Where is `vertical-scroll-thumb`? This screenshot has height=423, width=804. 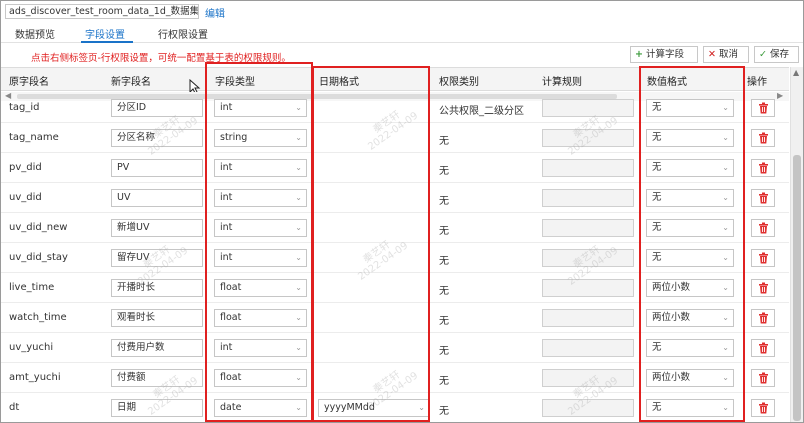
vertical-scroll-thumb is located at coordinates (797, 288).